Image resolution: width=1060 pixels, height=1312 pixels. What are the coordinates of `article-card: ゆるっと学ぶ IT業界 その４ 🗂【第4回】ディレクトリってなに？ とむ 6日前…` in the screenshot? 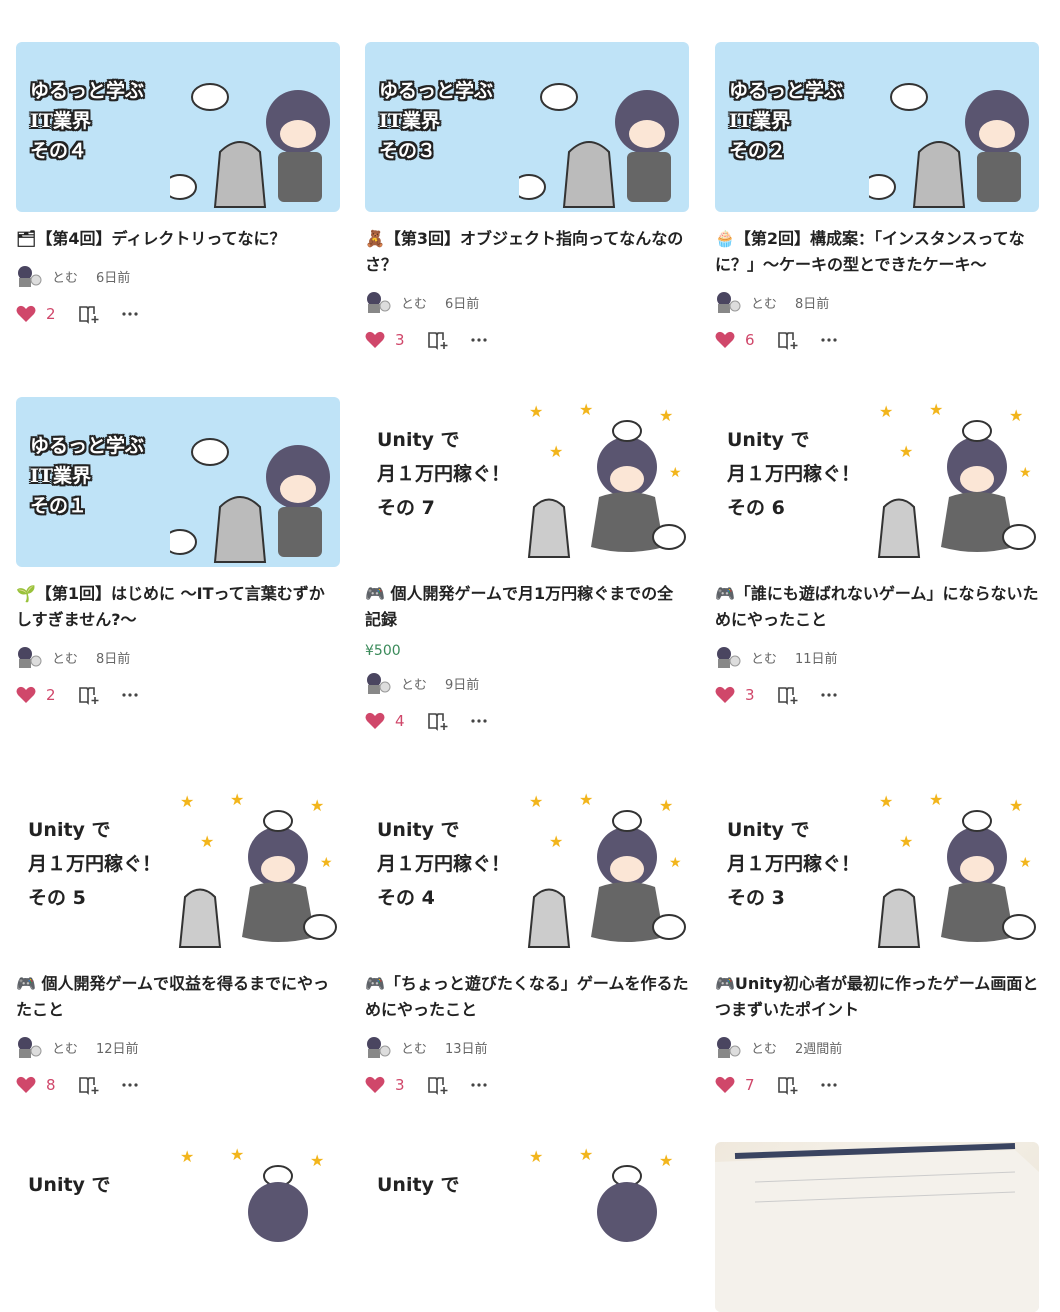 It's located at (178, 184).